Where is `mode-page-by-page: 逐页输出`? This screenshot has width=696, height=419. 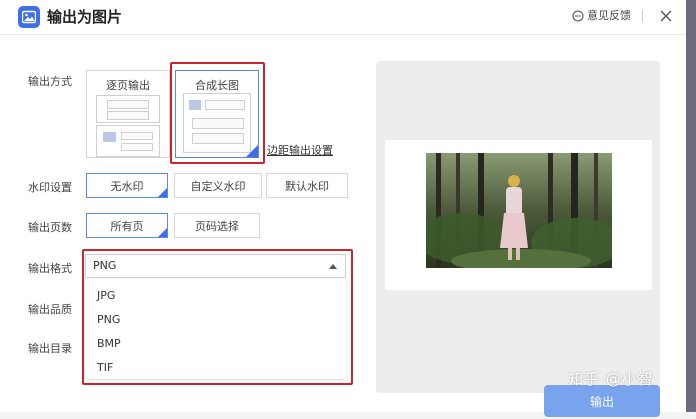
mode-page-by-page: 逐页输出 is located at coordinates (128, 114).